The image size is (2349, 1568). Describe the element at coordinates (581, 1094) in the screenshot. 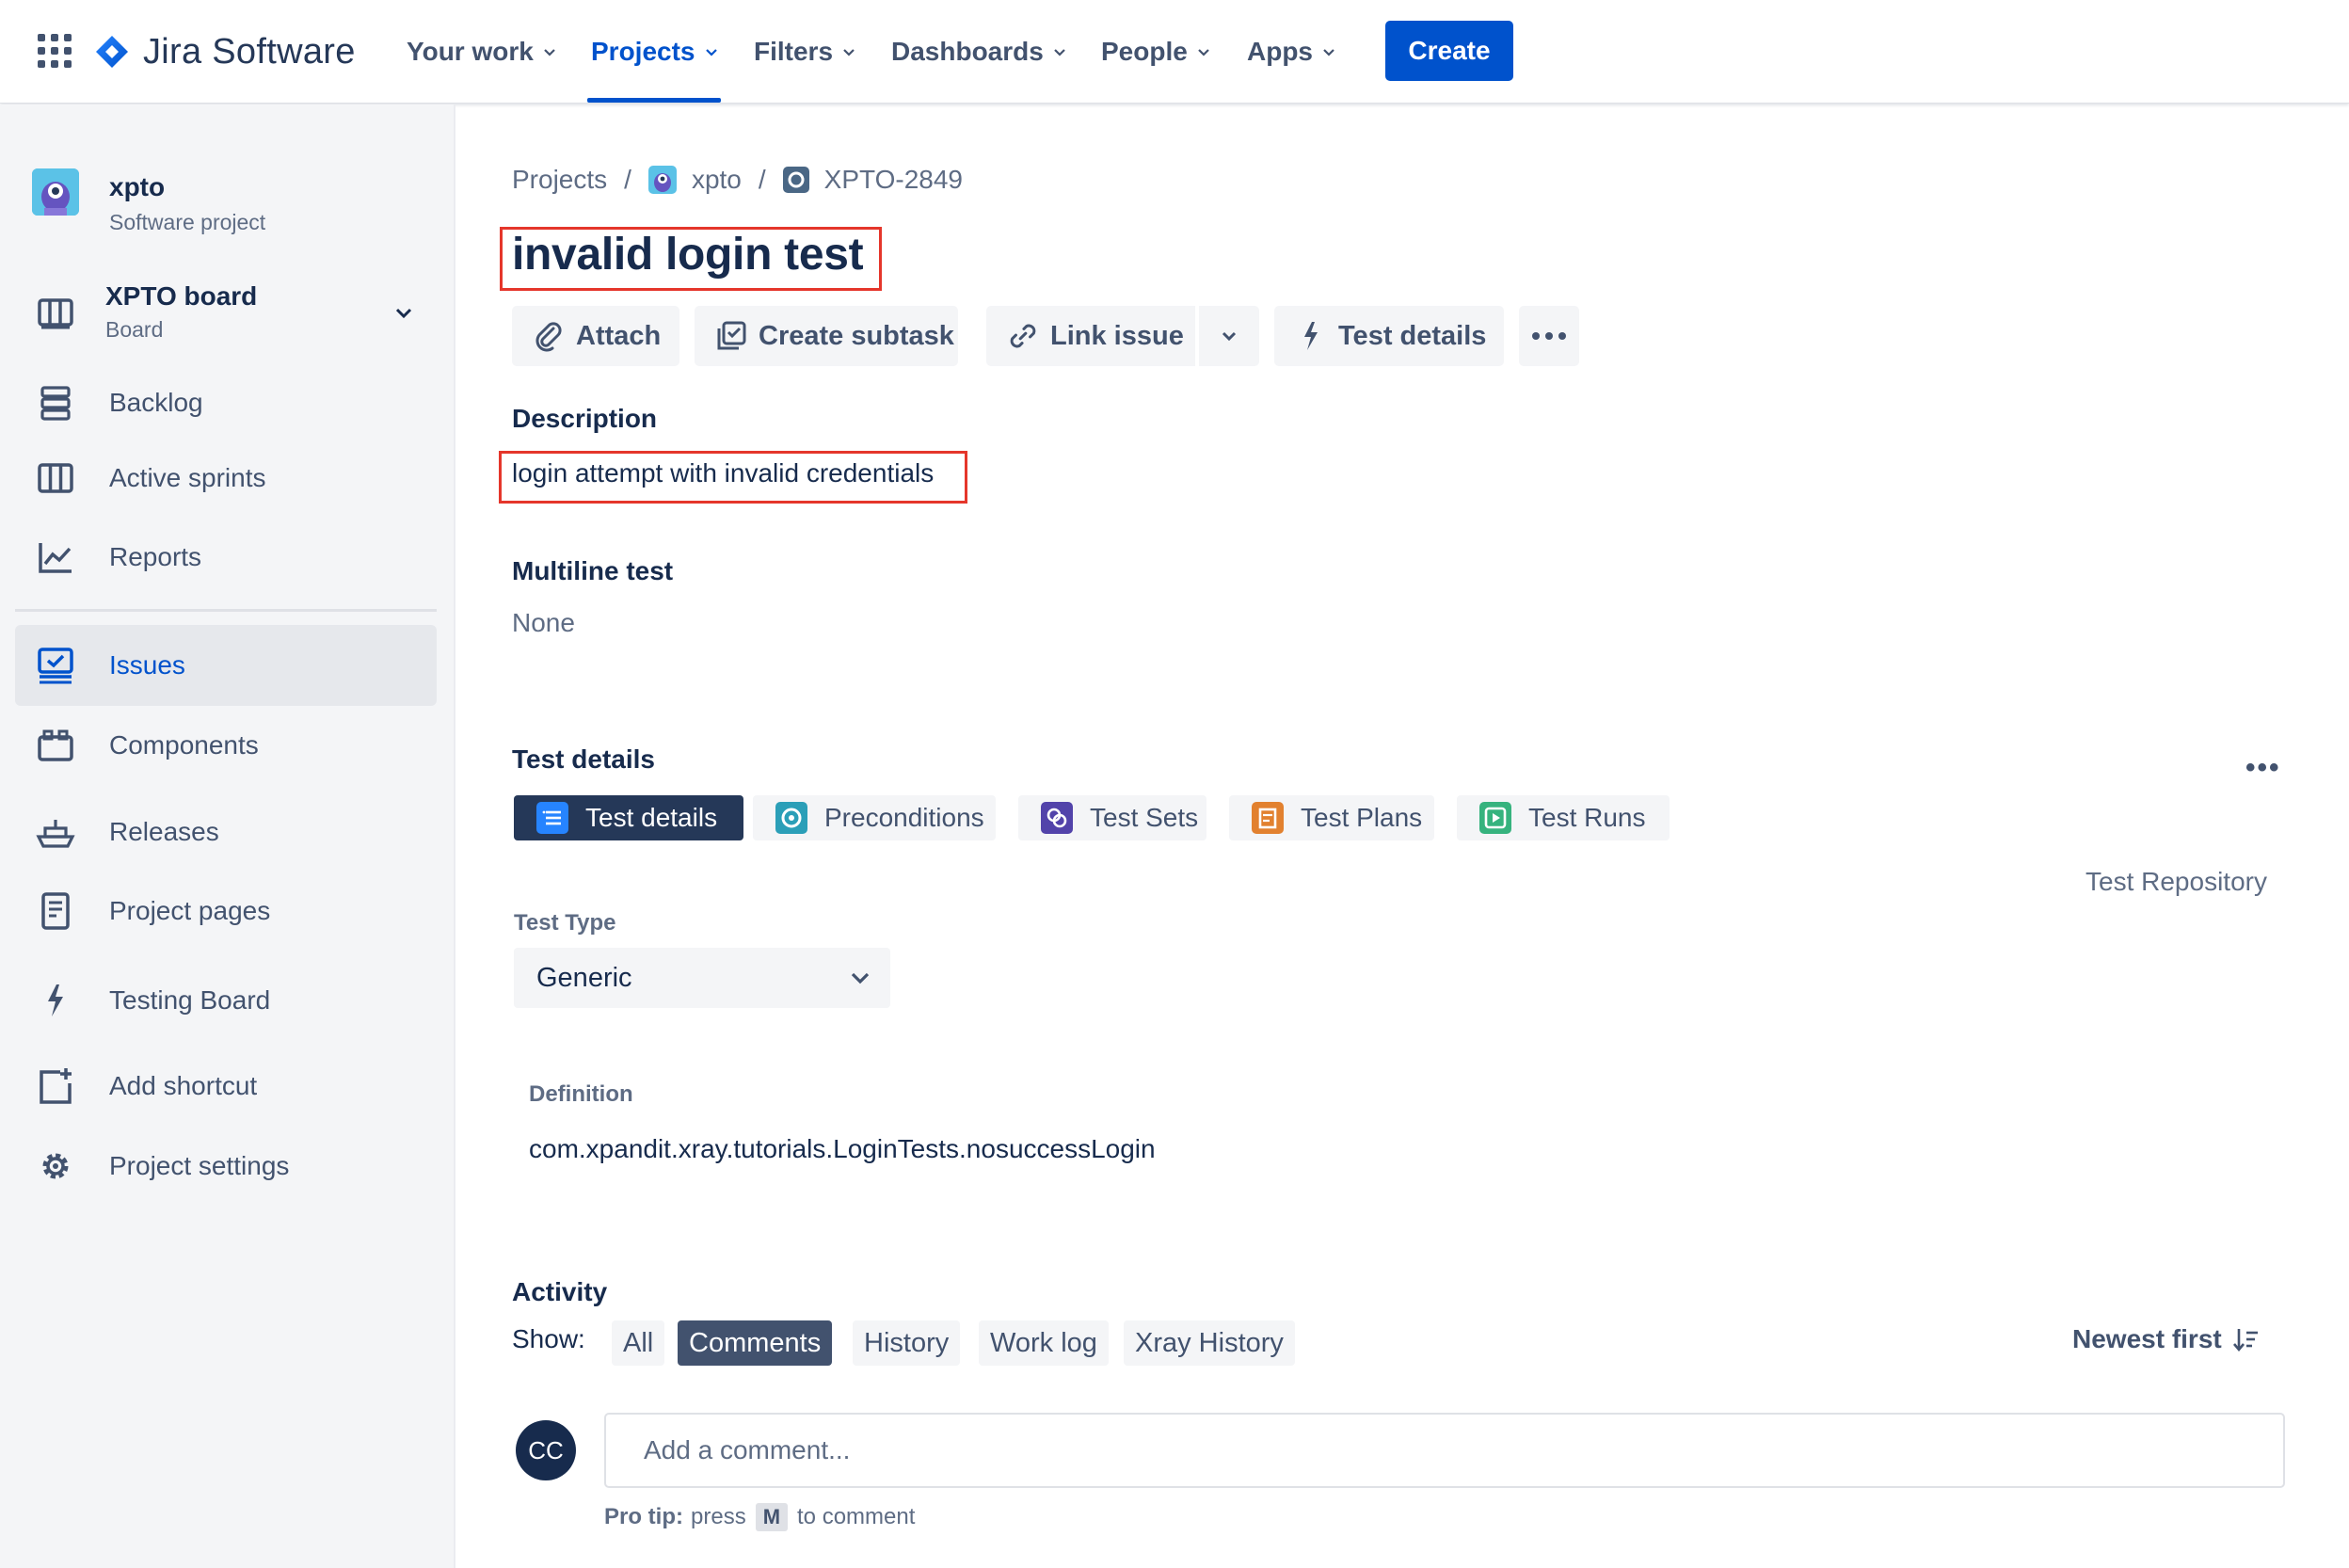

I see `definition-label: Definition` at that location.